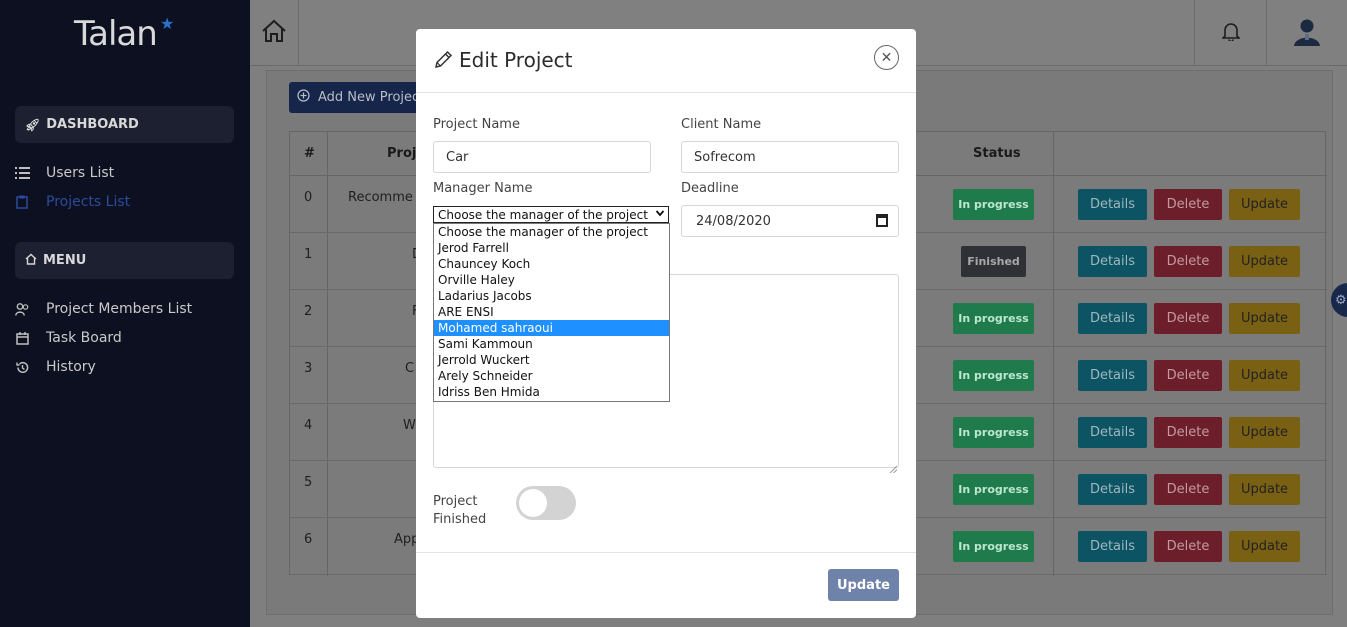  What do you see at coordinates (308, 311) in the screenshot?
I see `row-number: 2` at bounding box center [308, 311].